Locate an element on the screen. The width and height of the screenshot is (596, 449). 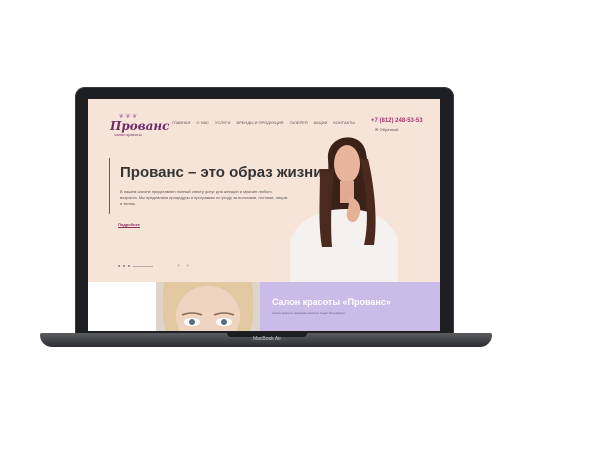
slider-indicator is located at coordinates (135, 266).